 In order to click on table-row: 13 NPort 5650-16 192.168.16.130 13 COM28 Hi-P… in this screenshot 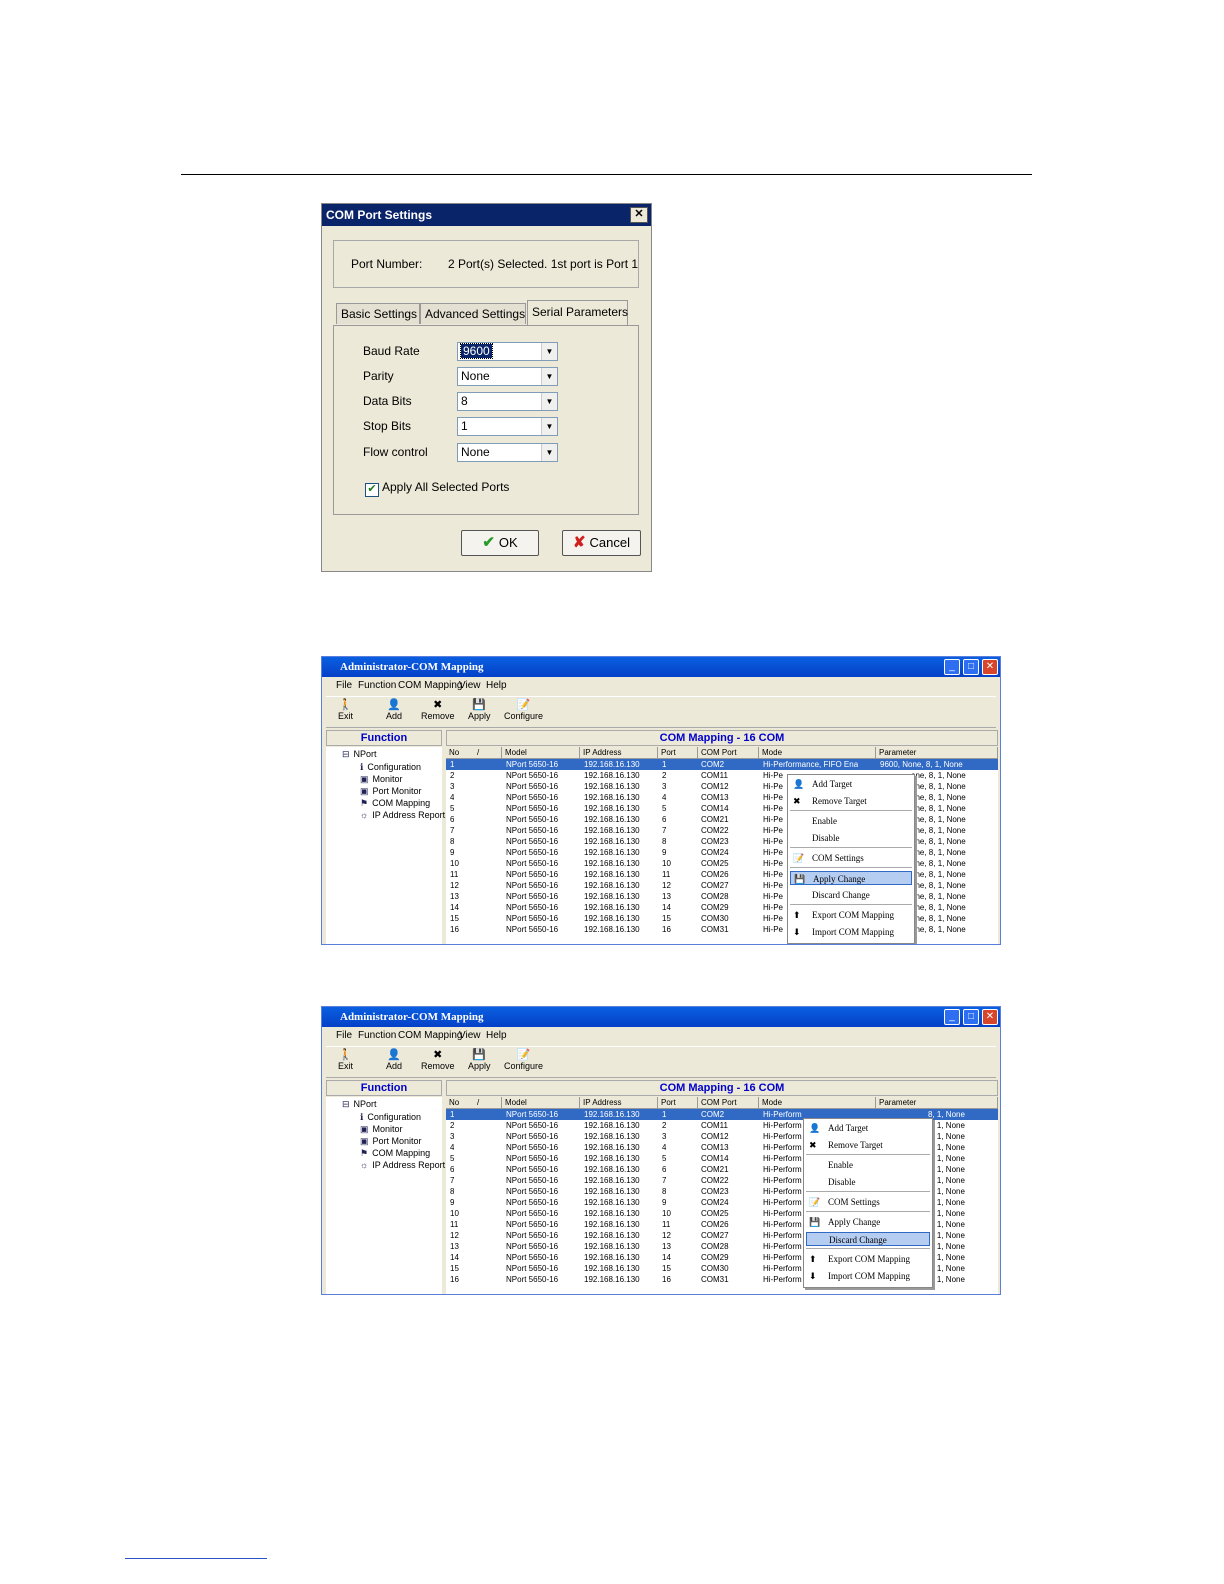, I will do `click(722, 896)`.